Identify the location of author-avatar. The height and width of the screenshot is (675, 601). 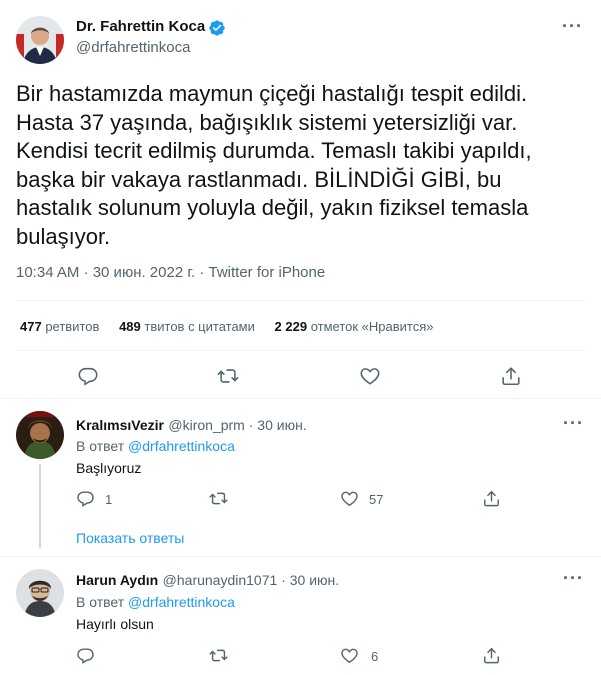
(40, 40).